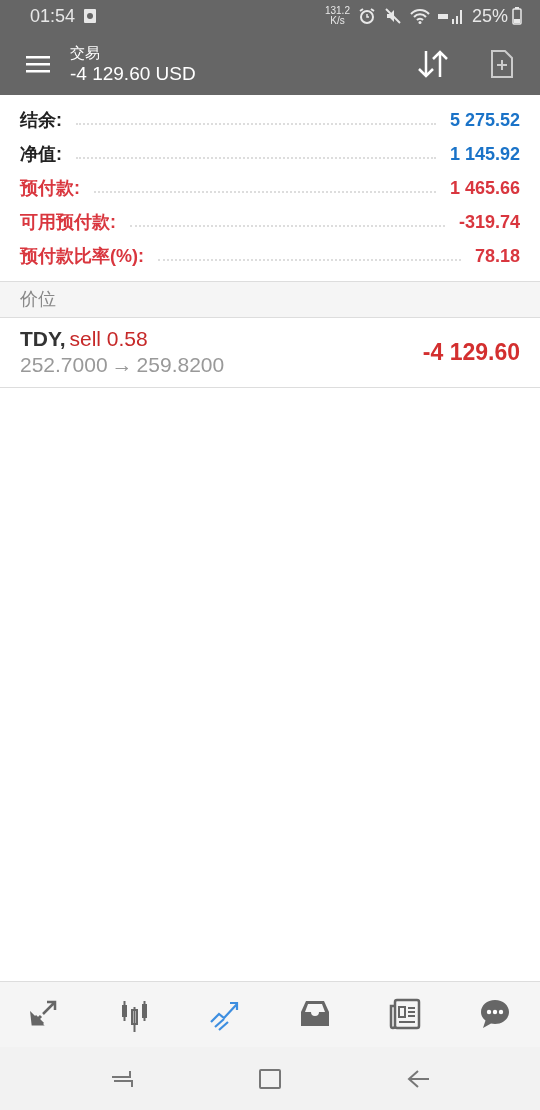 This screenshot has width=540, height=1110. What do you see at coordinates (489, 16) in the screenshot?
I see `battery-percent: 25%` at bounding box center [489, 16].